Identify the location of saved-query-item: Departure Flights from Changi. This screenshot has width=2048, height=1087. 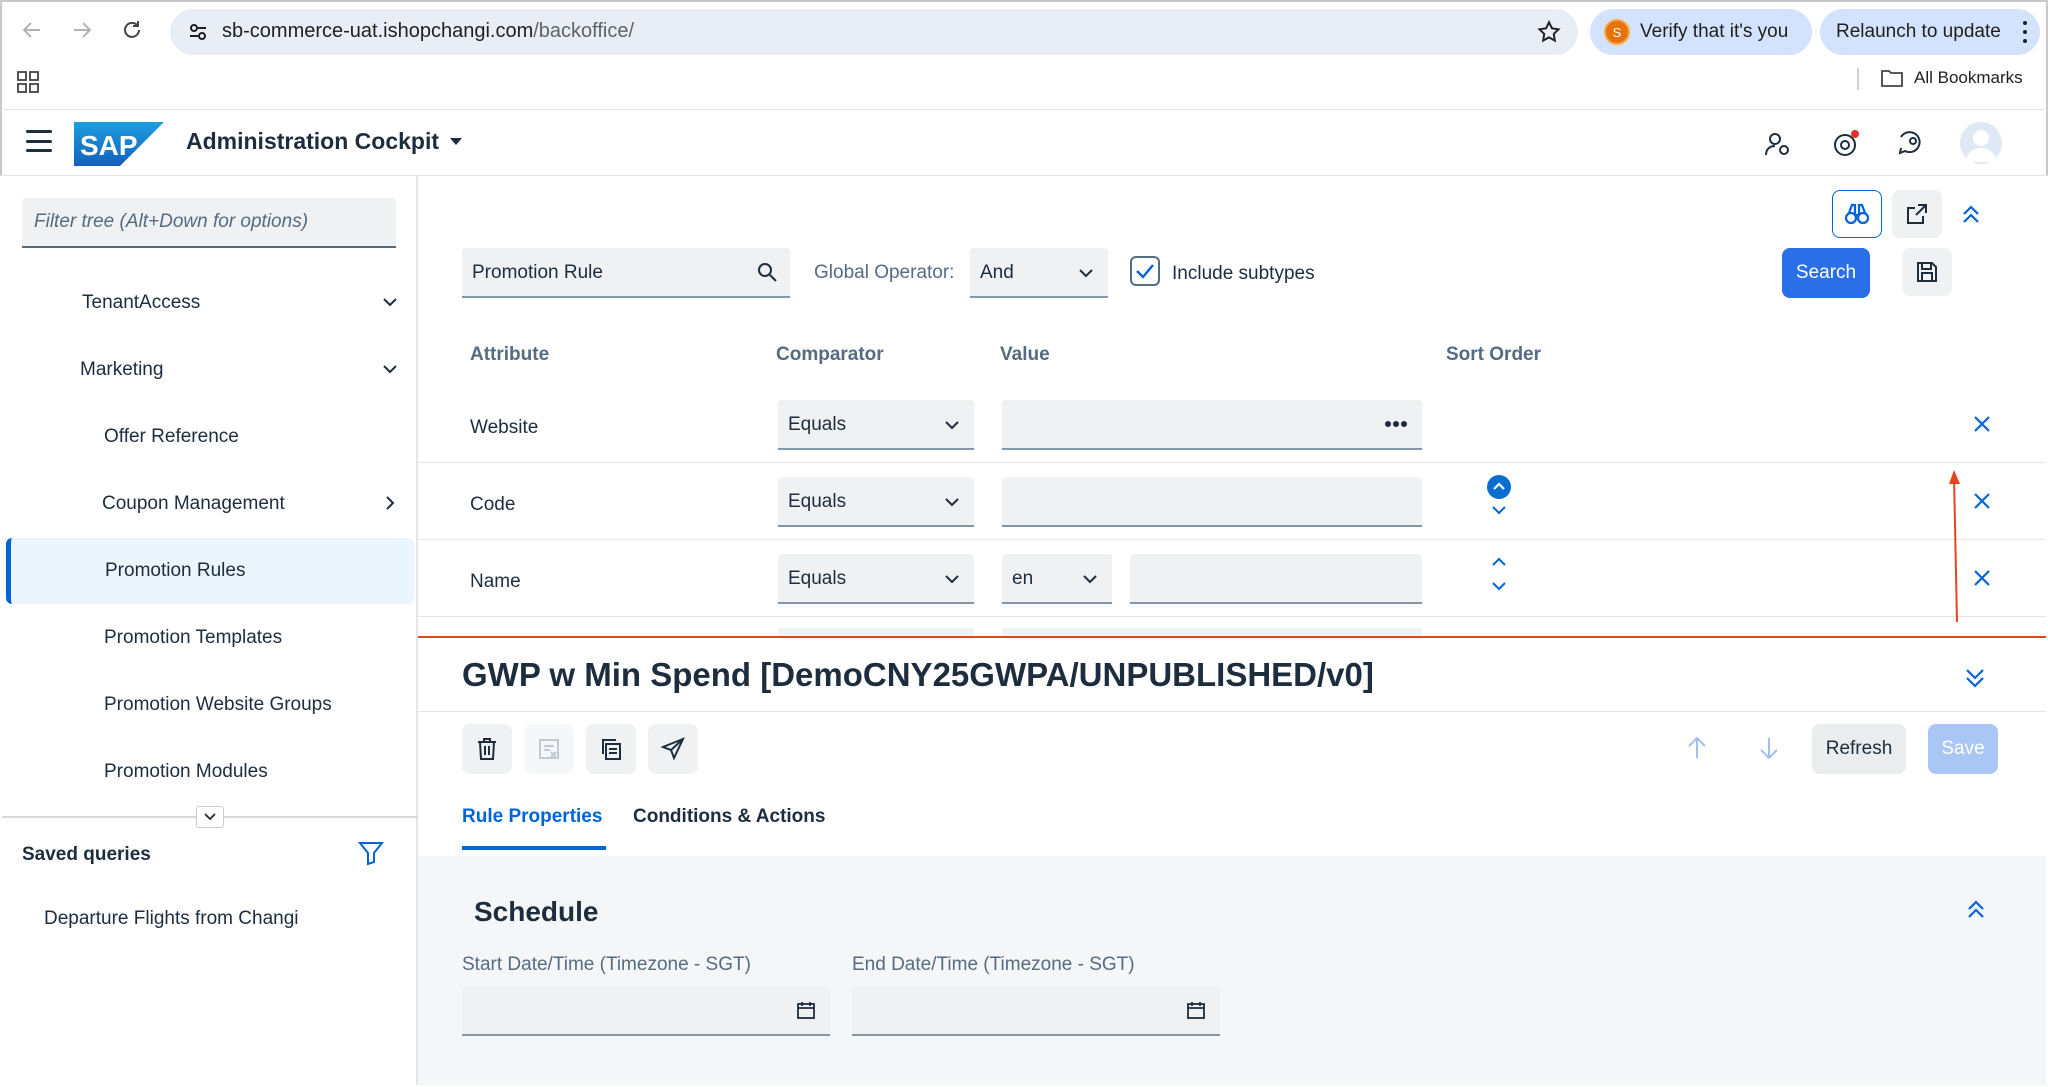
(171, 919).